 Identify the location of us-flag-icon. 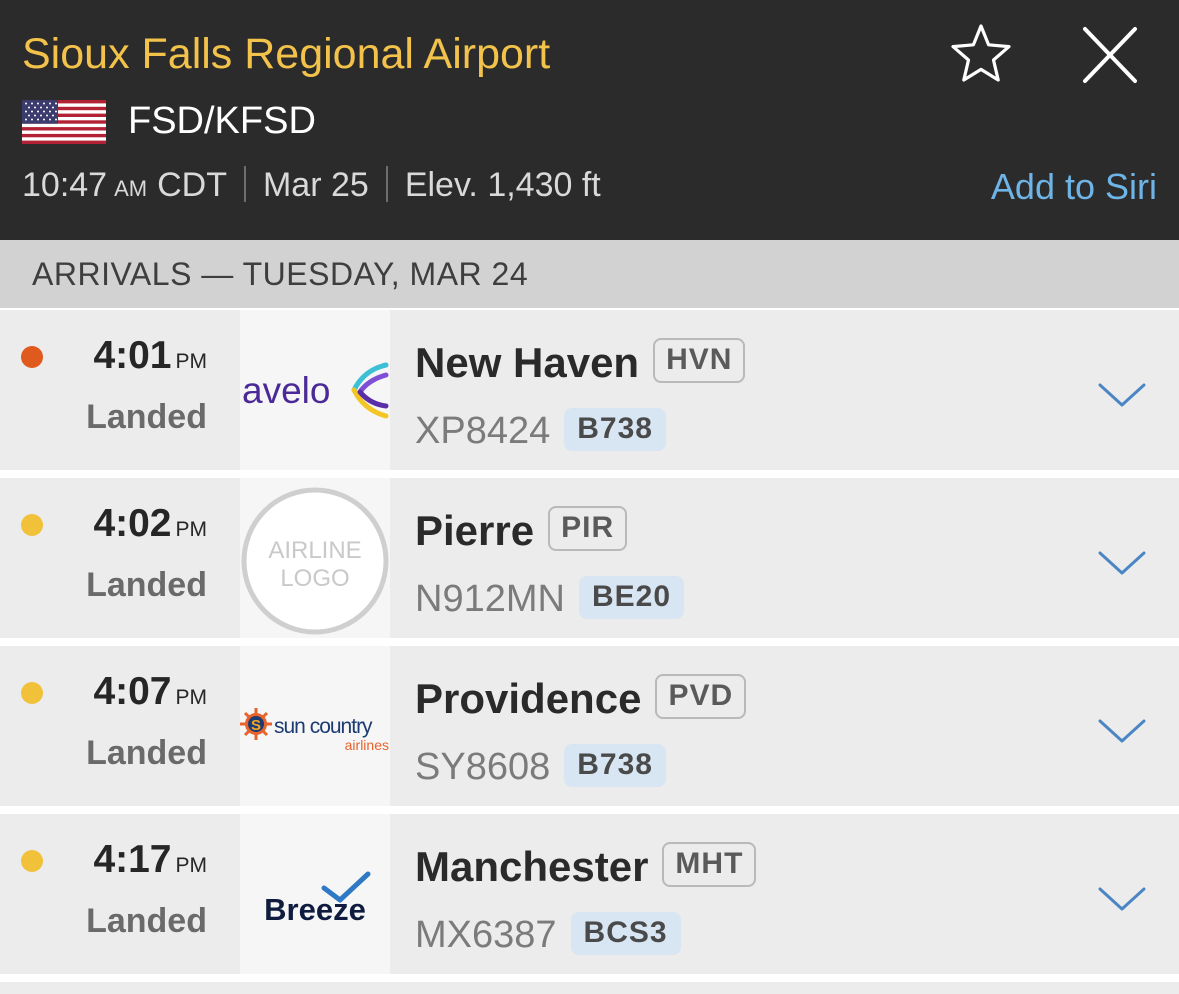
(64, 122).